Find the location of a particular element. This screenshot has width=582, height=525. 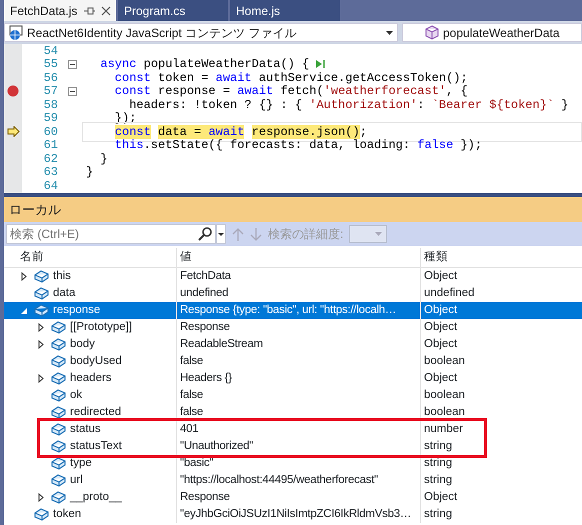

line-number: 55 is located at coordinates (51, 64).